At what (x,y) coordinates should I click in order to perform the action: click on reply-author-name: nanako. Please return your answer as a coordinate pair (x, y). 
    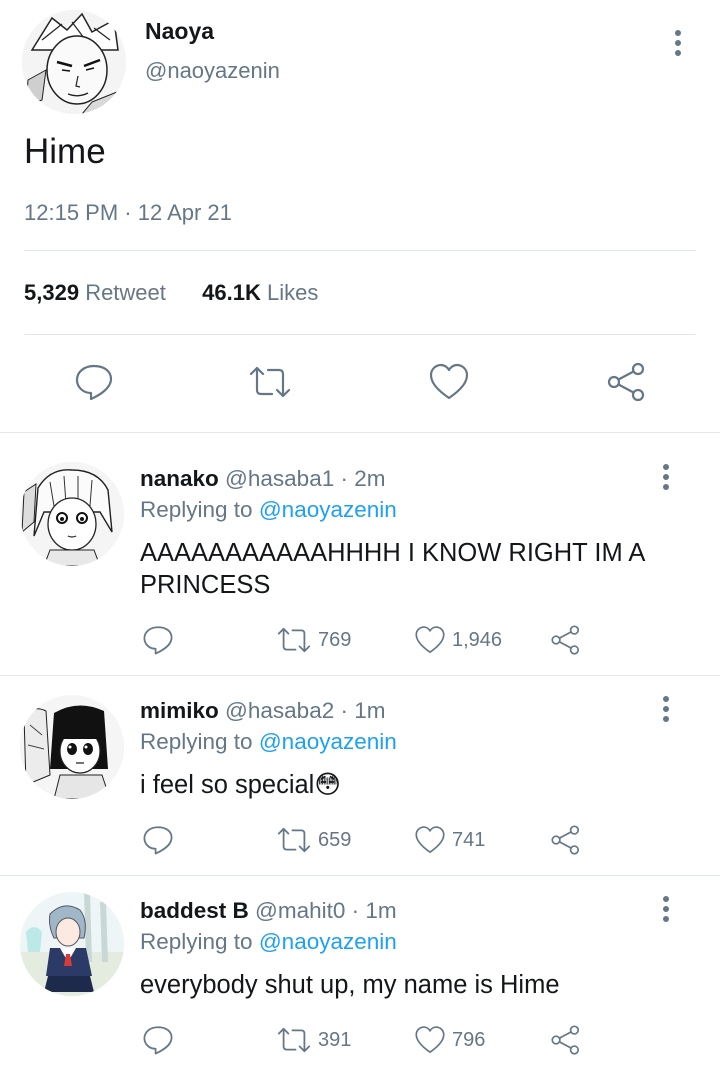
    Looking at the image, I should click on (179, 478).